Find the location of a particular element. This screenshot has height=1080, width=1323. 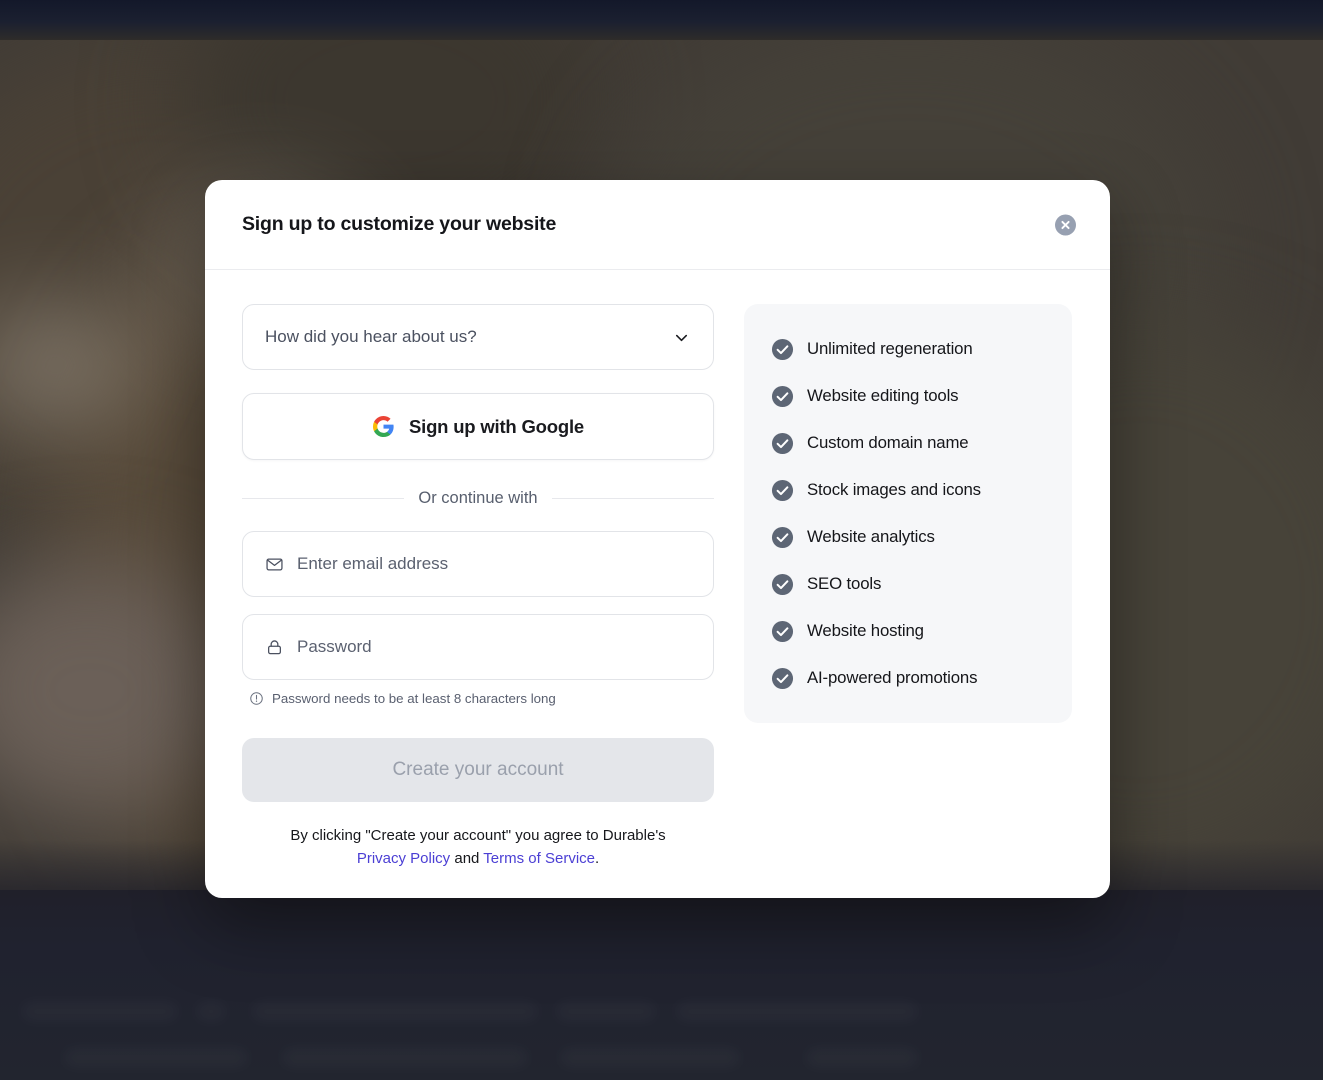

password-field: Password is located at coordinates (478, 647).